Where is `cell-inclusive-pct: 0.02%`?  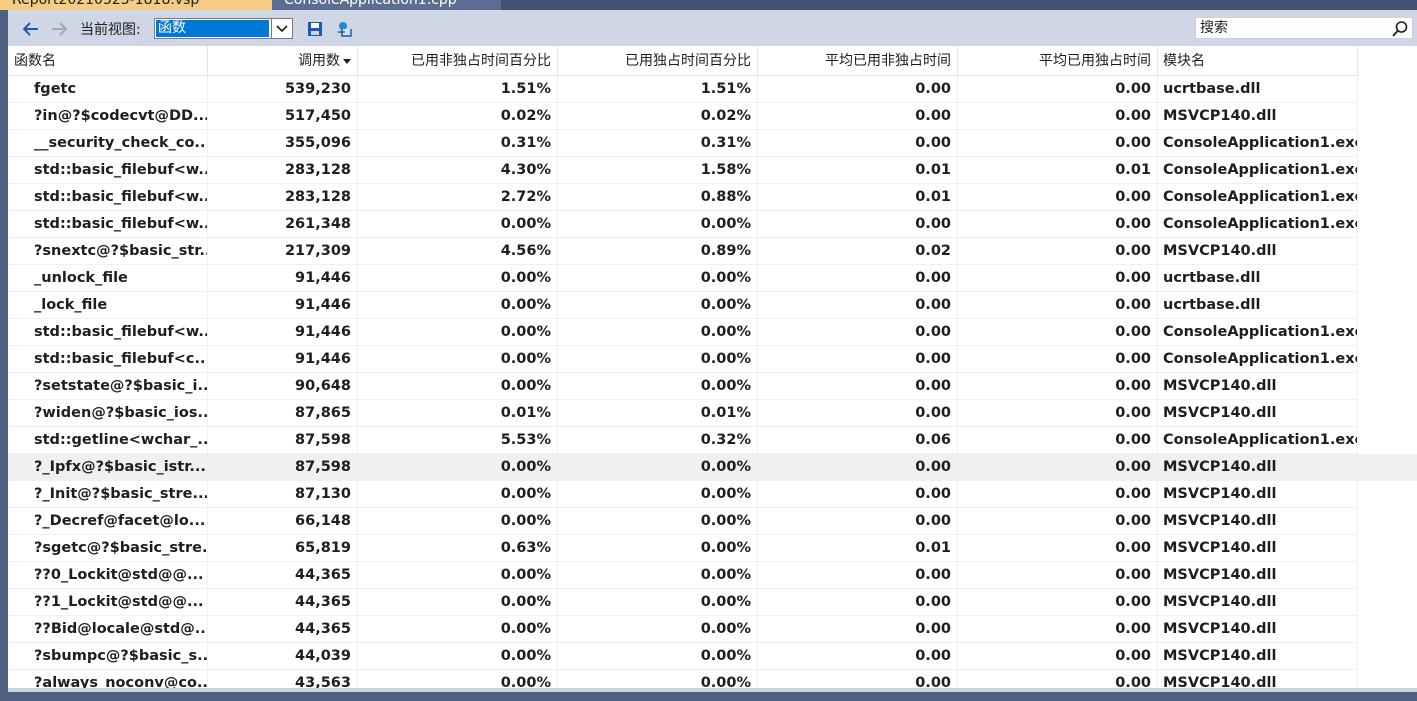
cell-inclusive-pct: 0.02% is located at coordinates (458, 116).